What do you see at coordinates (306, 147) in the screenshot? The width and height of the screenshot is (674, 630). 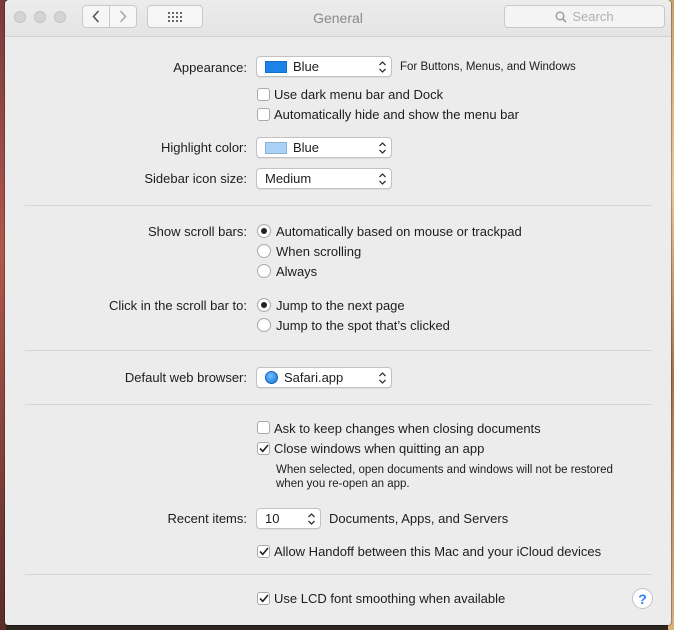 I see `highlight-color-value: Blue` at bounding box center [306, 147].